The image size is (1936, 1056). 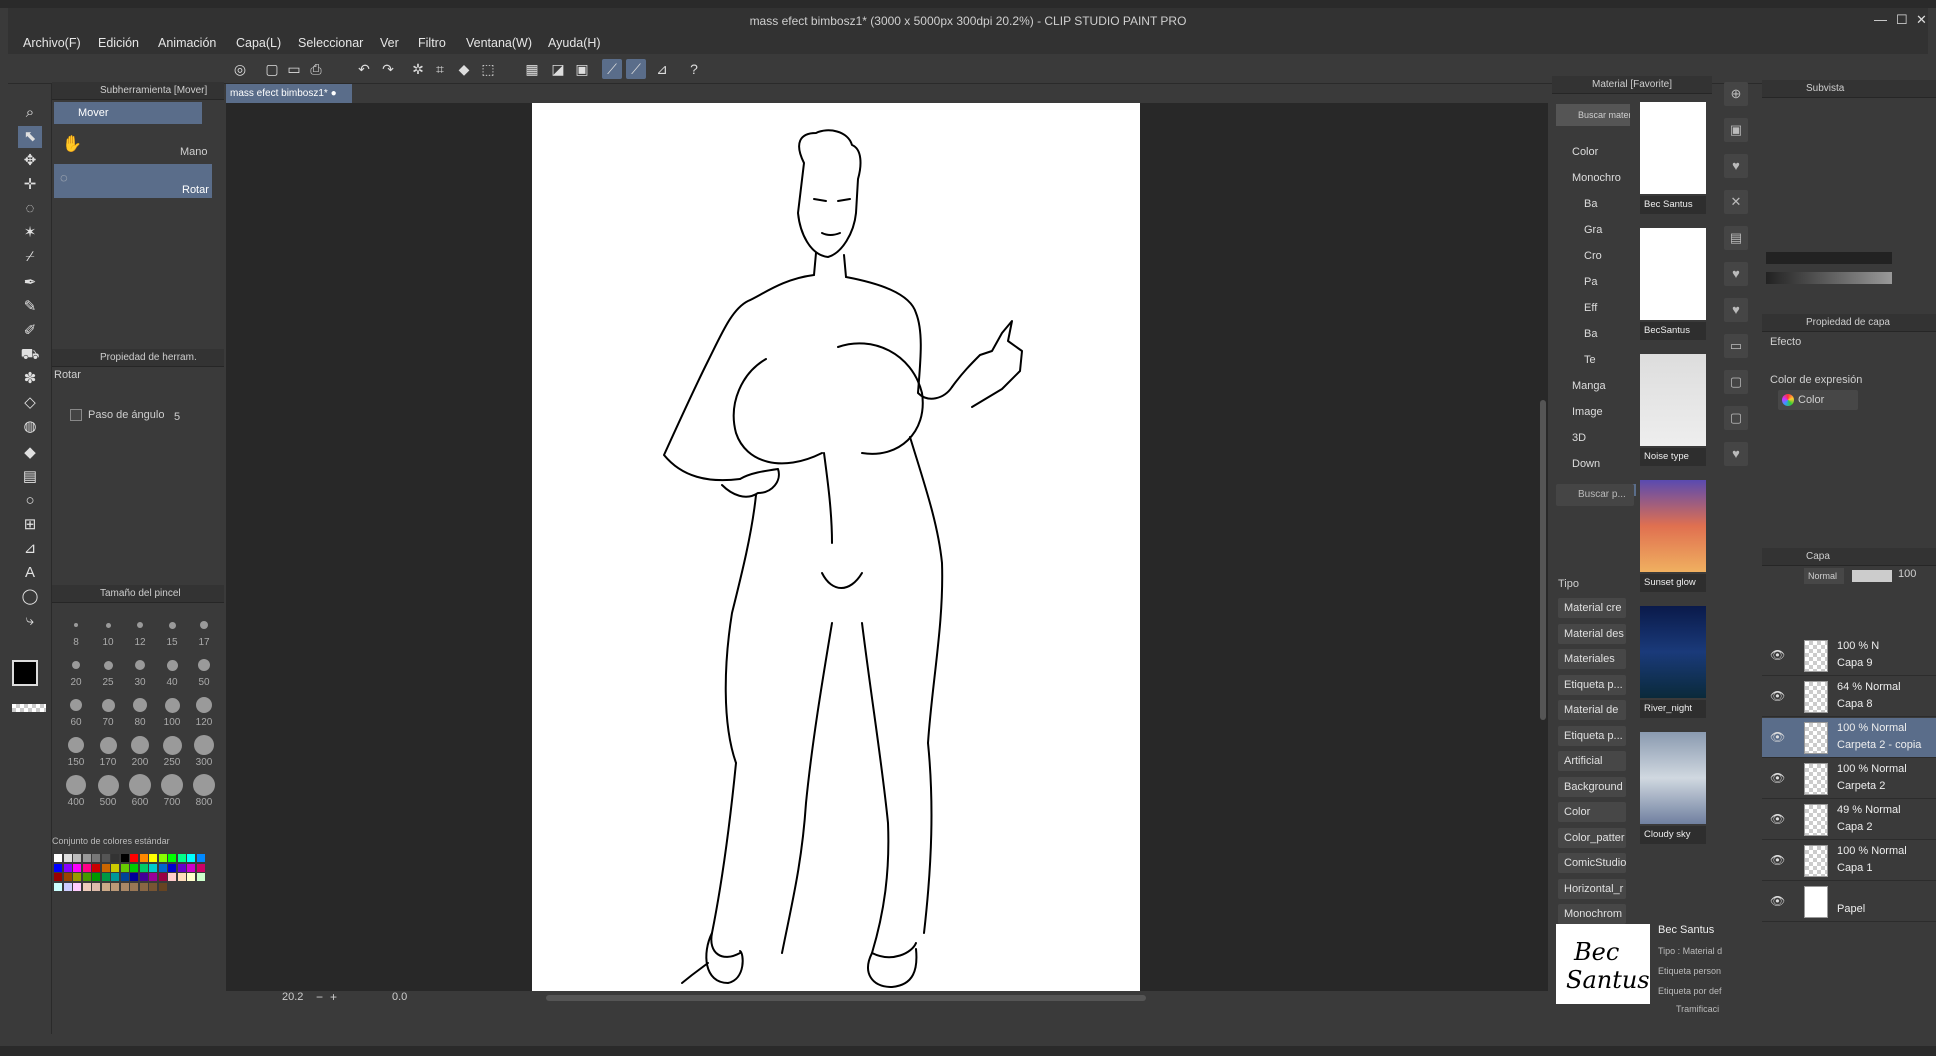 What do you see at coordinates (1592, 837) in the screenshot?
I see `material-tag-button: Color_patter` at bounding box center [1592, 837].